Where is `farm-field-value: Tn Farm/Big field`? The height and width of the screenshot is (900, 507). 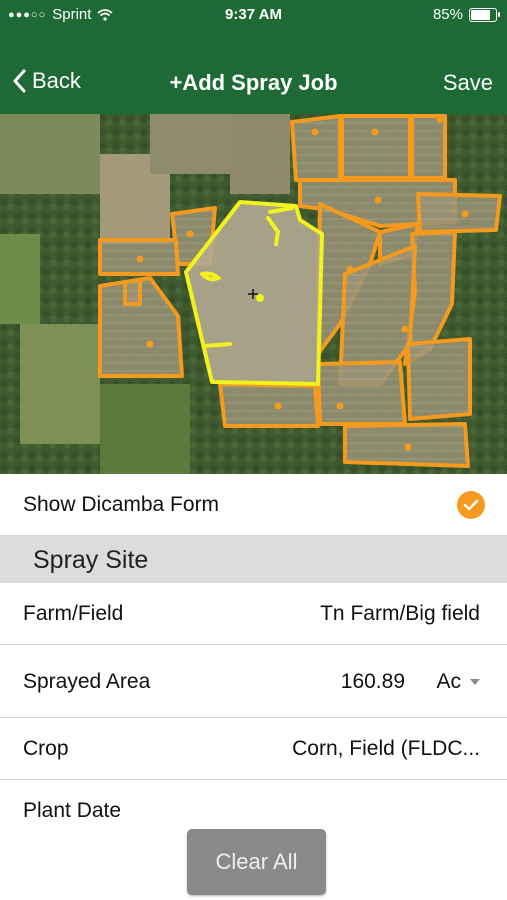
farm-field-value: Tn Farm/Big field is located at coordinates (400, 613).